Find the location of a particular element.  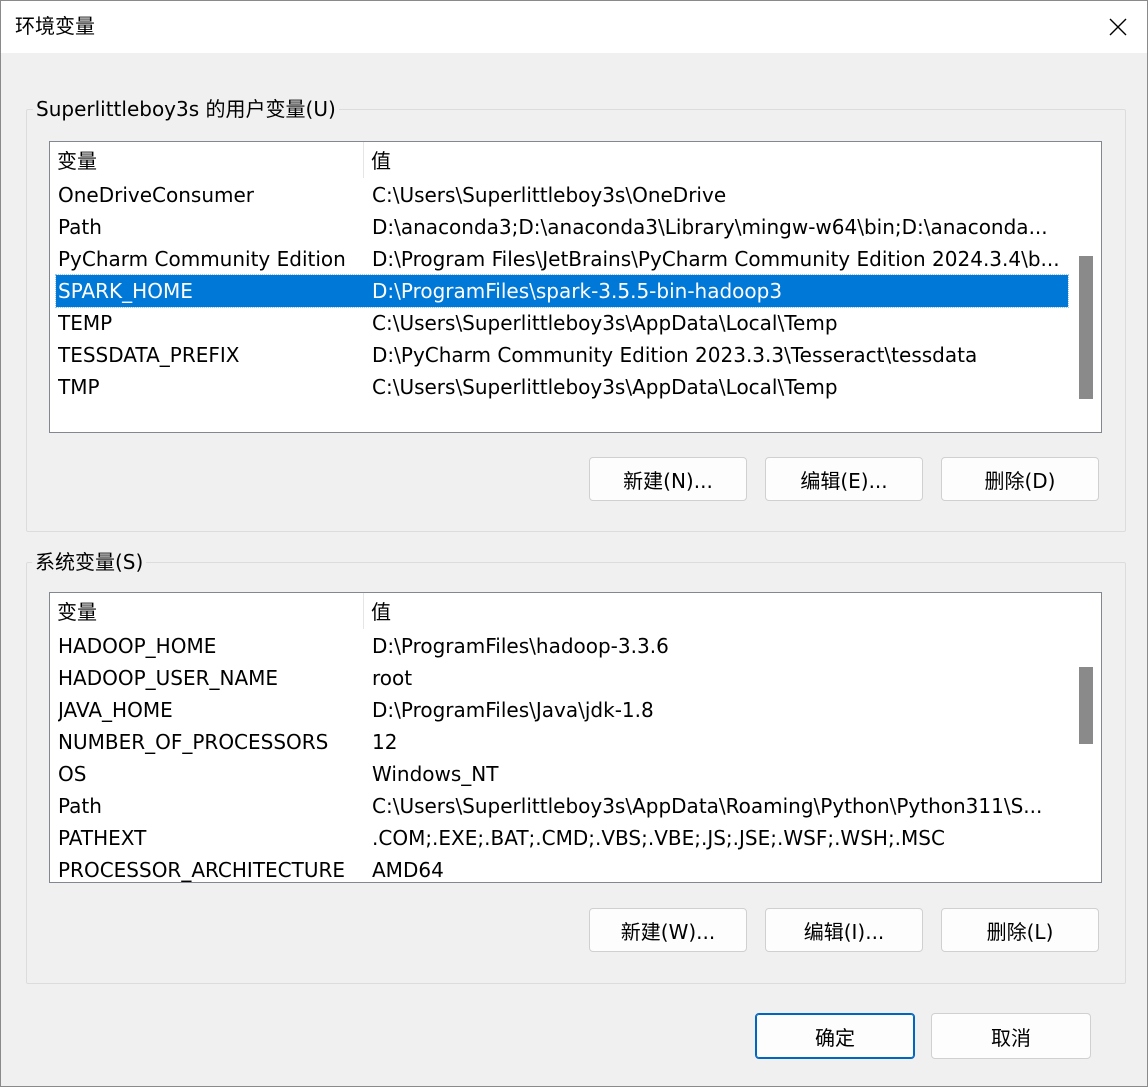

system-variables-label: 系统变量(S) is located at coordinates (89, 562).